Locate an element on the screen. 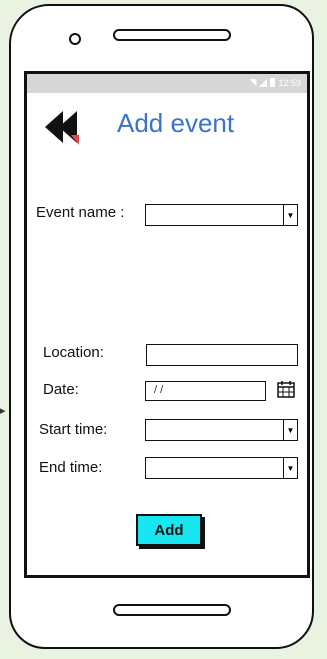  speaker is located at coordinates (172, 35).